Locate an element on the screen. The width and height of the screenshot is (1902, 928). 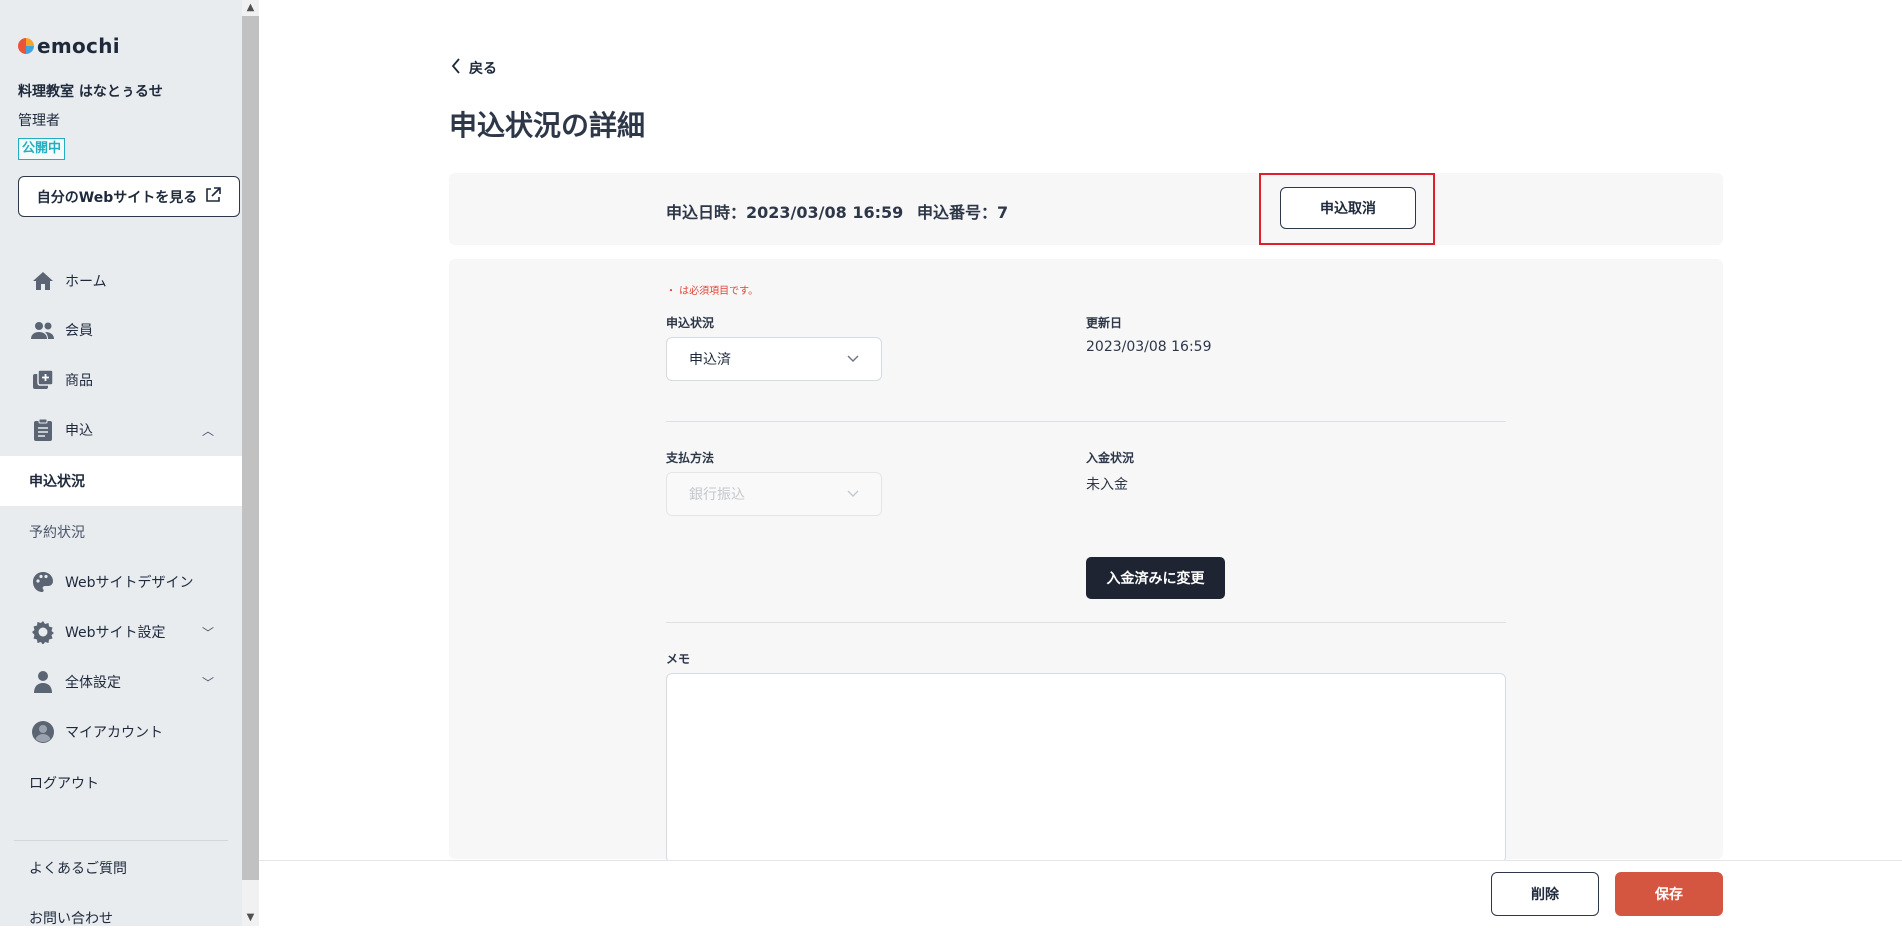
sidebar-item-general-settings: 全体設定 ﹀ is located at coordinates (121, 682).